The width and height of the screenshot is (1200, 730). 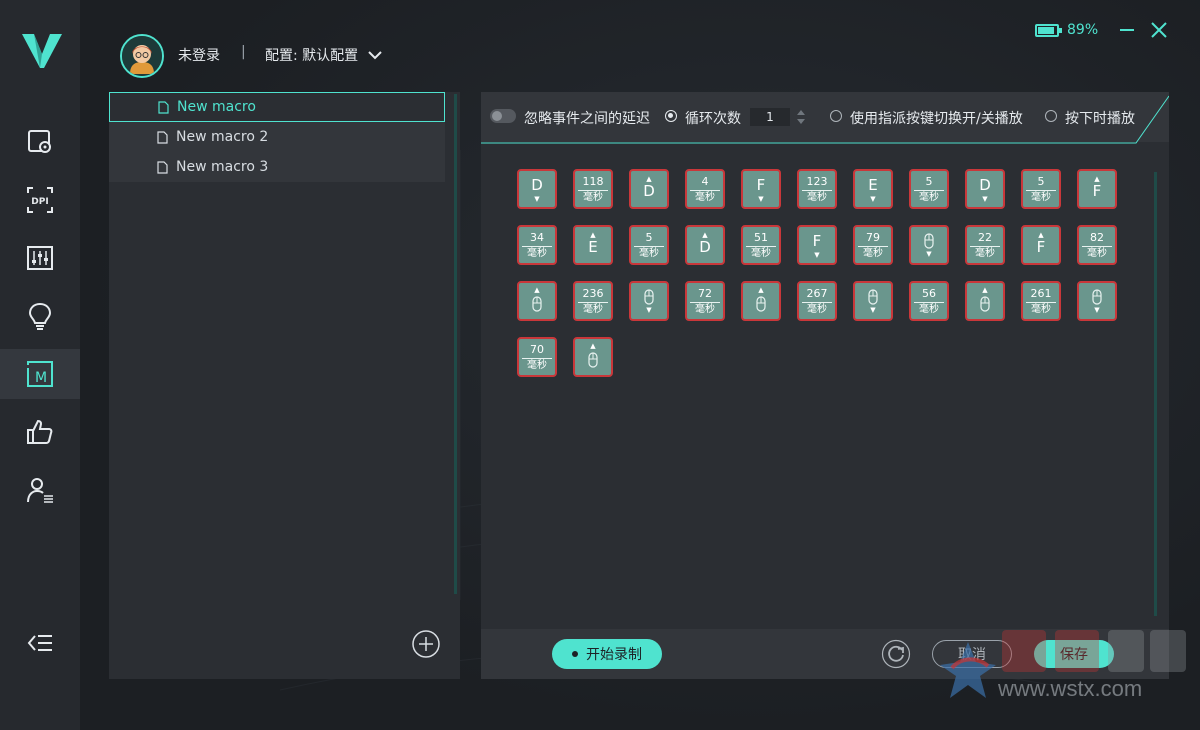 What do you see at coordinates (537, 349) in the screenshot?
I see `delay-value: 70` at bounding box center [537, 349].